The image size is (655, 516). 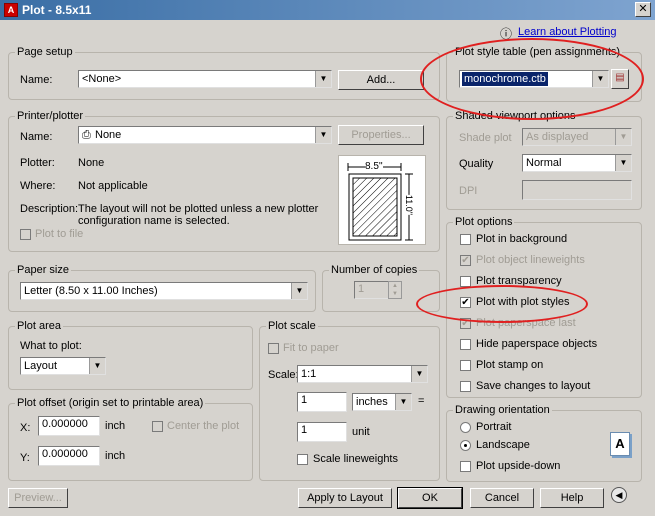 What do you see at coordinates (311, 348) in the screenshot?
I see `fit-to-paper-label: Fit to paper` at bounding box center [311, 348].